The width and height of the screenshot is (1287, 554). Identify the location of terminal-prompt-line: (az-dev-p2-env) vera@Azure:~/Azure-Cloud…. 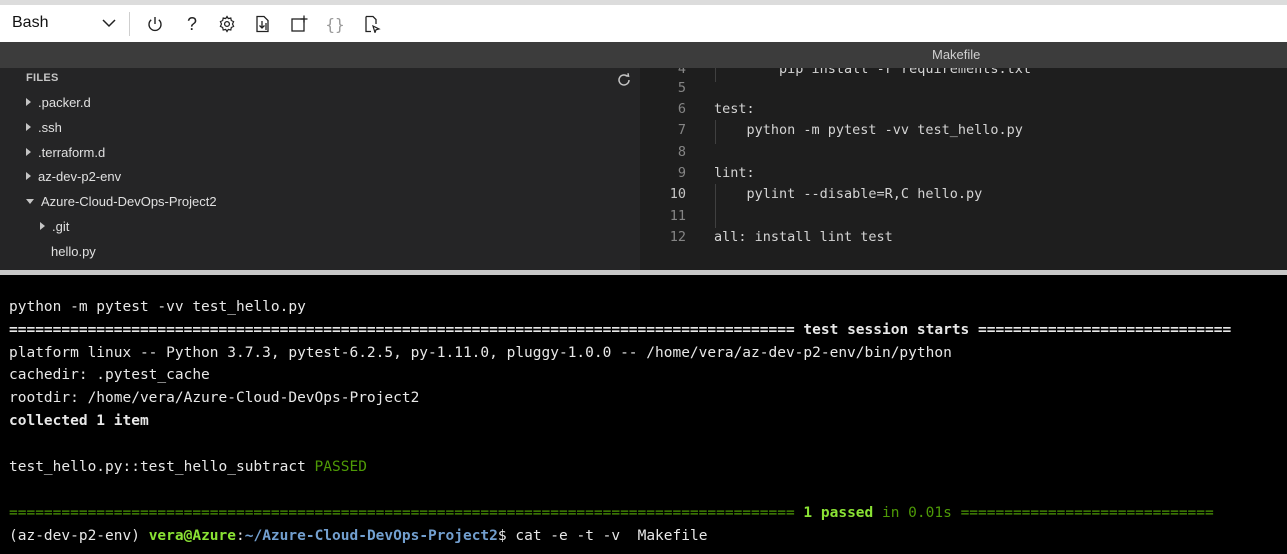
(358, 536).